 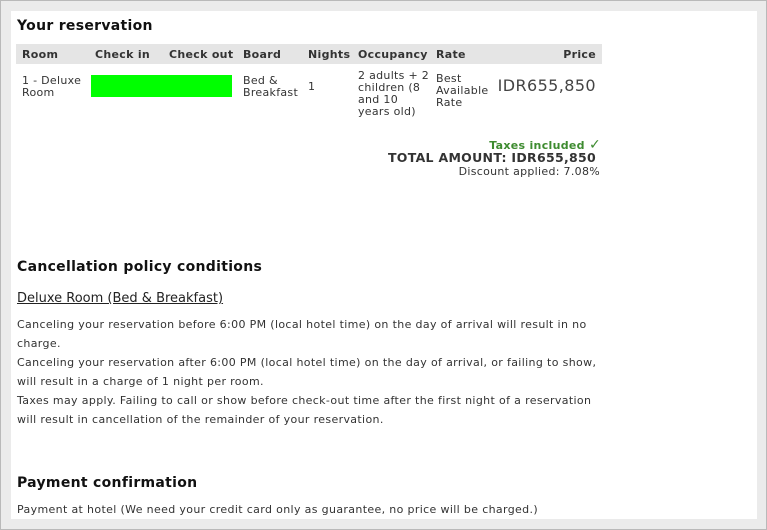 I want to click on payment-heading: Payment confirmation, so click(x=107, y=483).